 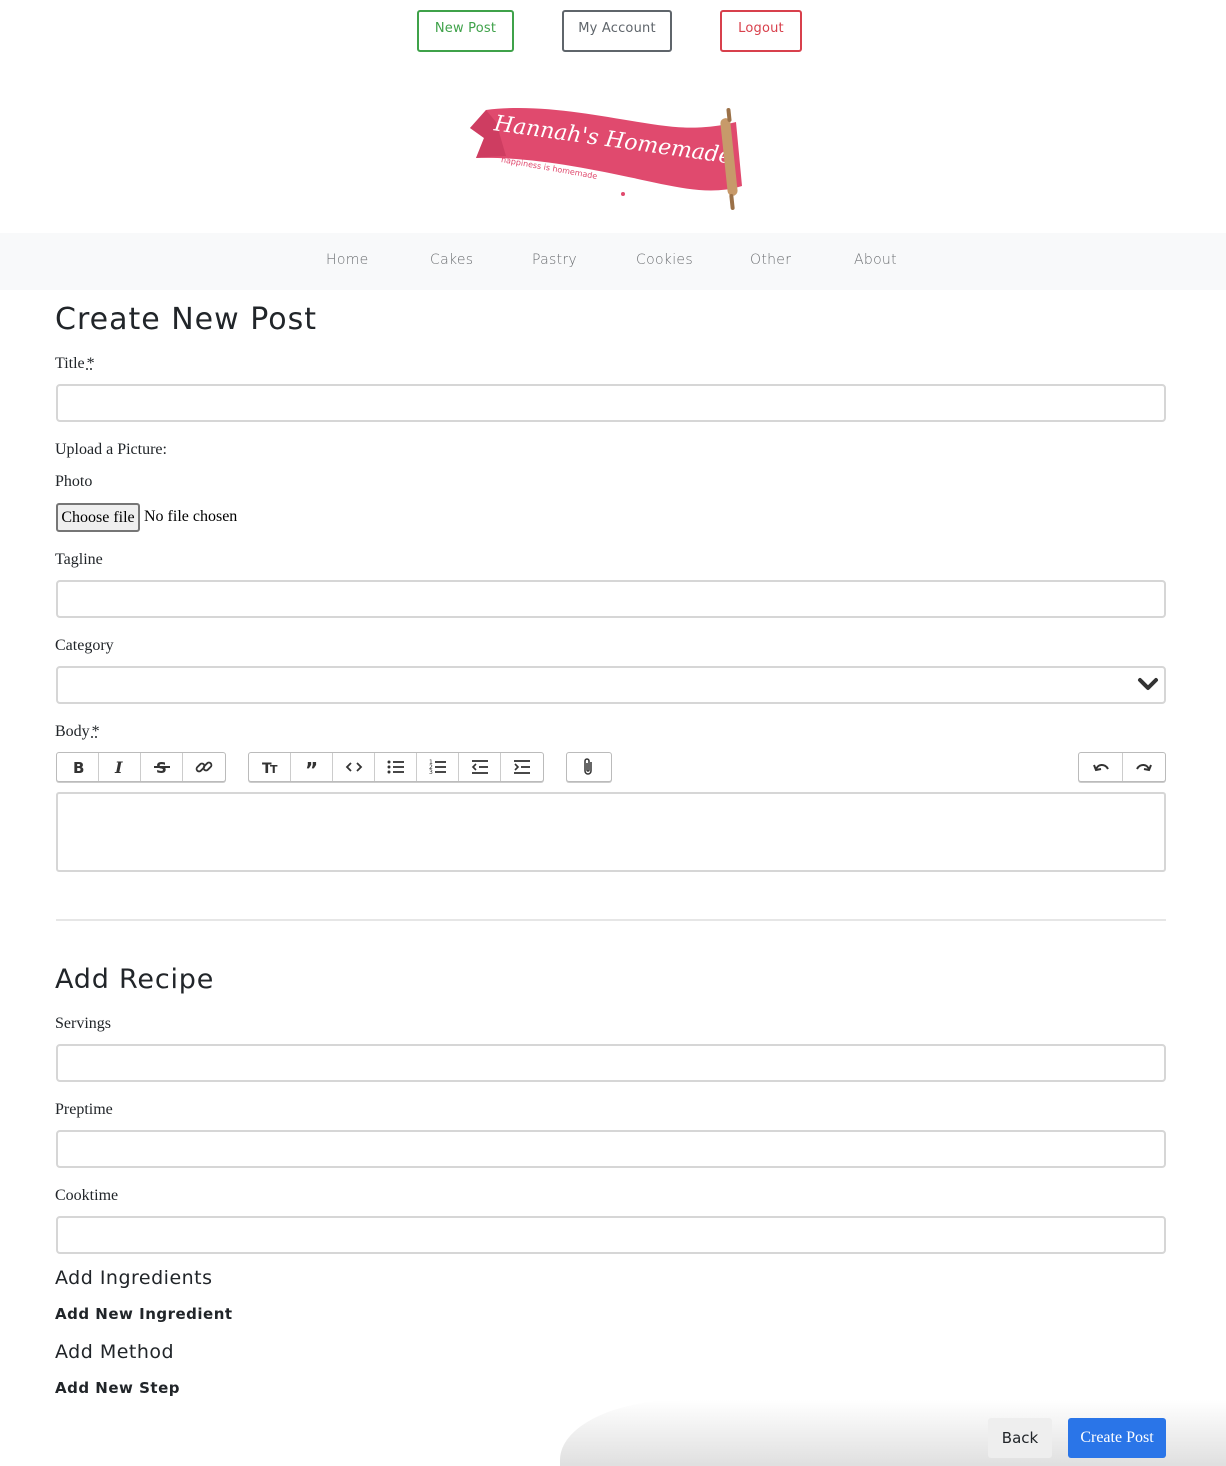 I want to click on add-step-link: Add New Step, so click(x=117, y=1388).